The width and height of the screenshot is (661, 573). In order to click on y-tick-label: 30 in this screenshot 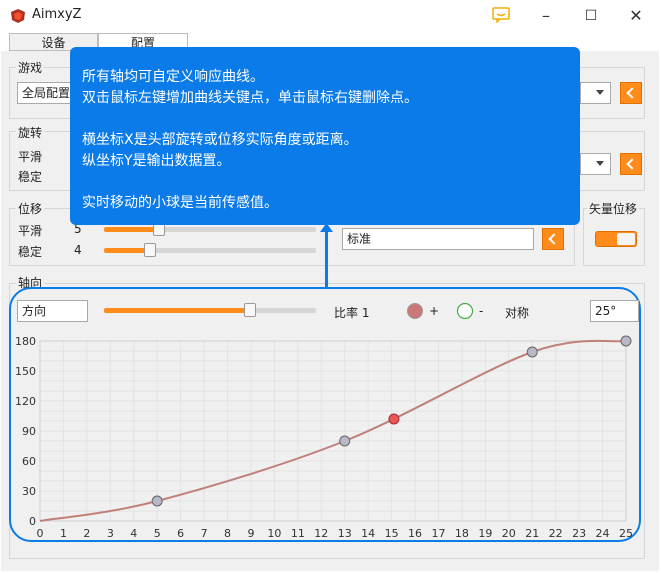, I will do `click(29, 491)`.